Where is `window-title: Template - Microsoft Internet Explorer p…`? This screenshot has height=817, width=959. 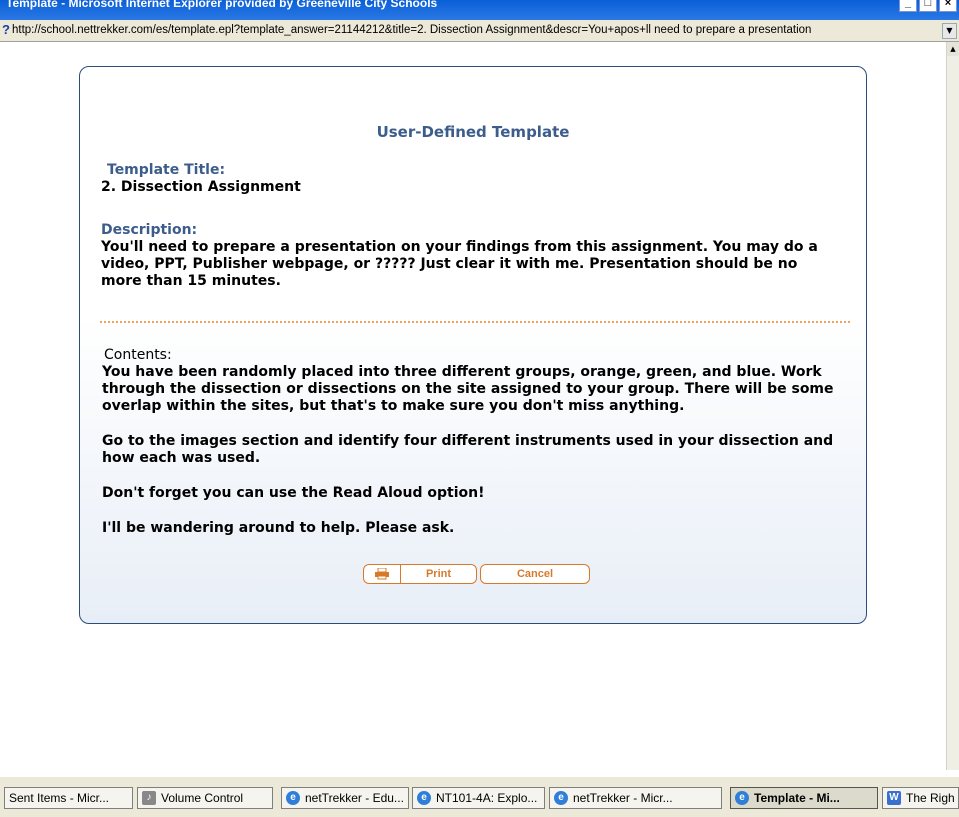
window-title: Template - Microsoft Internet Explorer p… is located at coordinates (222, 5).